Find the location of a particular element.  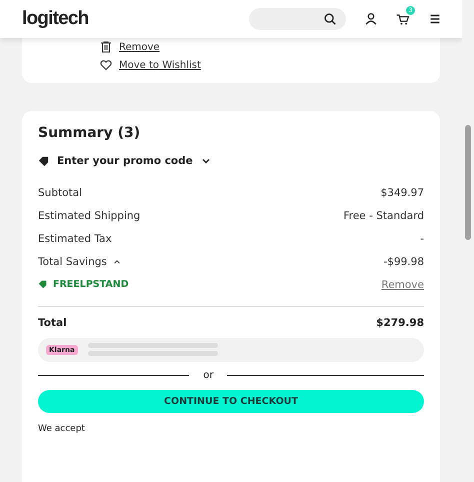

chevron-up-icon is located at coordinates (116, 262).